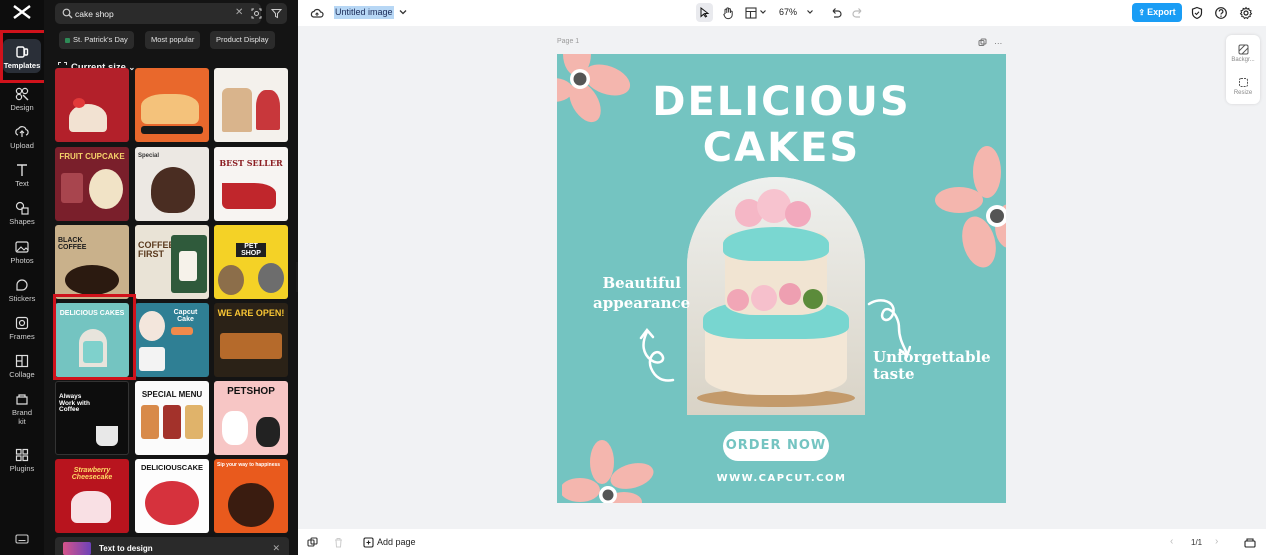  Describe the element at coordinates (642, 302) in the screenshot. I see `left-text-line2: appearance` at that location.